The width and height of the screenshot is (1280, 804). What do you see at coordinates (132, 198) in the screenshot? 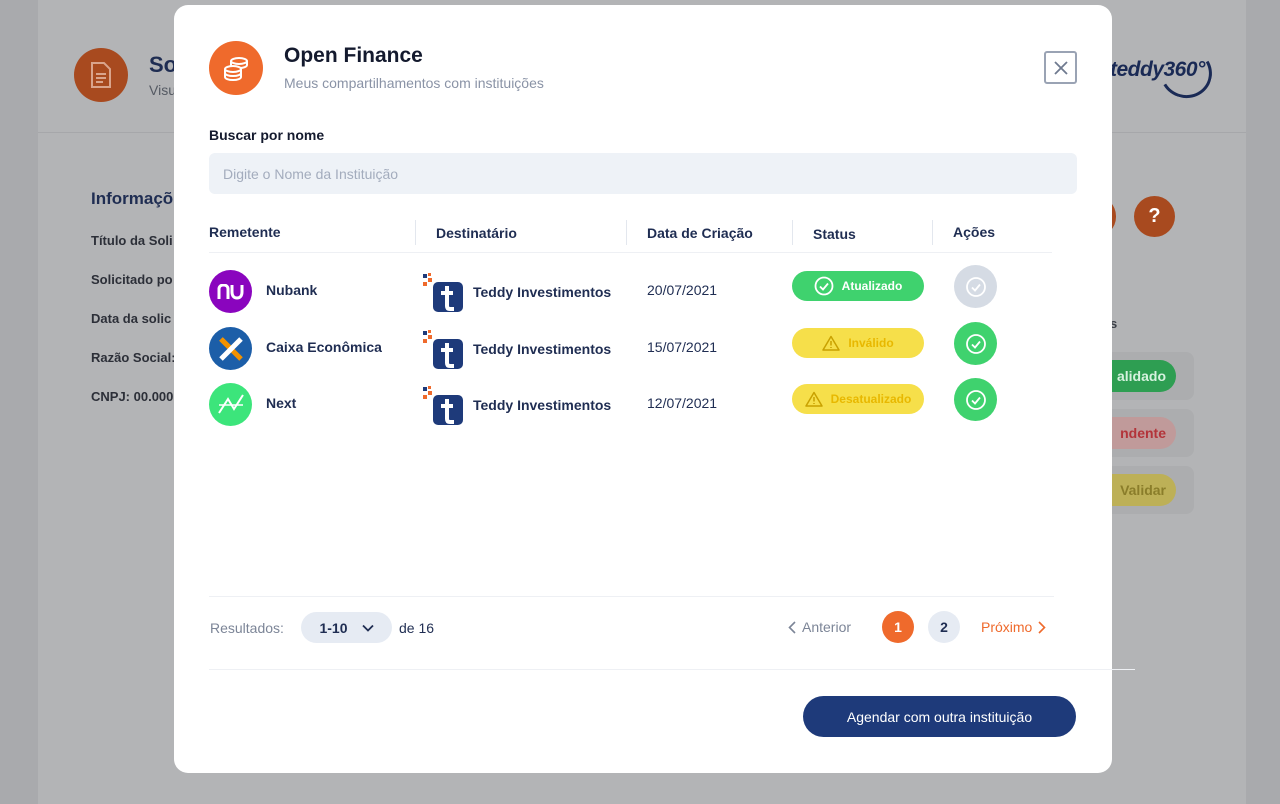
I see `background-section-title: Informaçõ` at bounding box center [132, 198].